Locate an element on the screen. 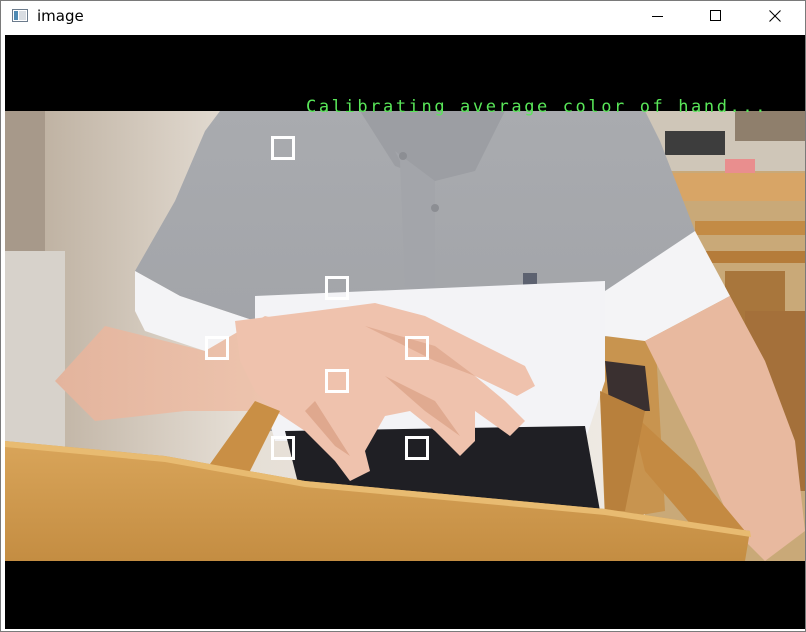 The height and width of the screenshot is (632, 806). close-button is located at coordinates (775, 16).